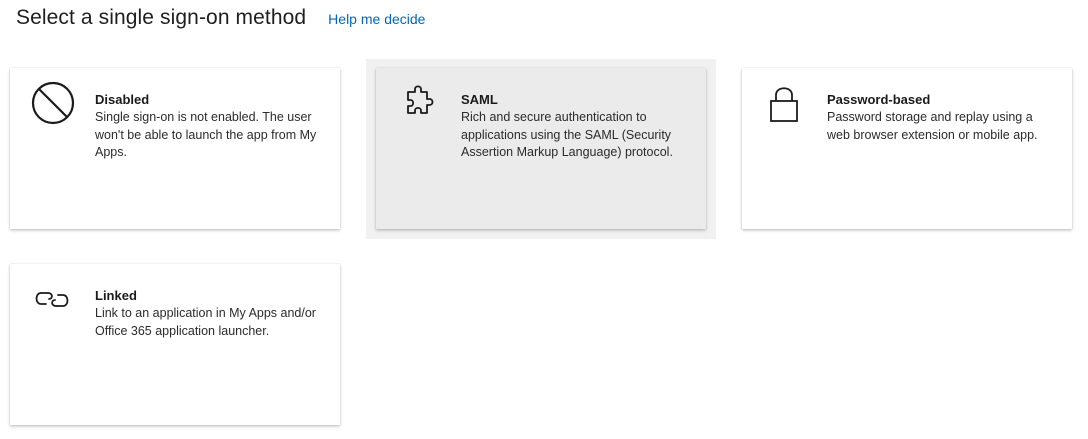 This screenshot has height=439, width=1088. I want to click on page-title: Select a single sign-on method, so click(161, 17).